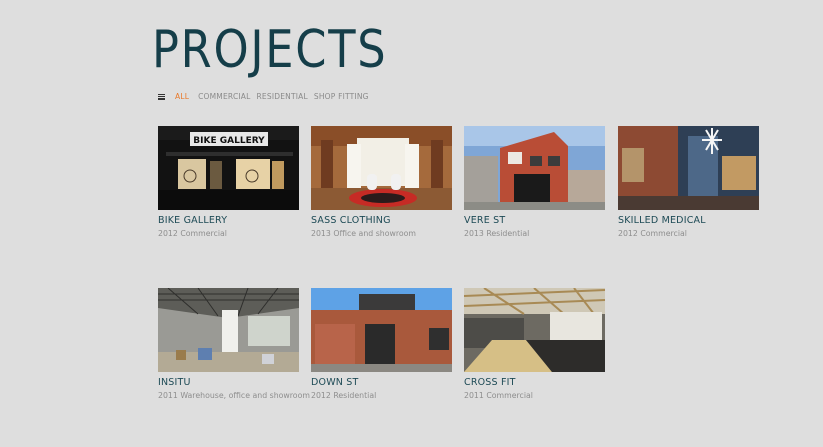 The image size is (823, 447). I want to click on page-title: PROJECTS, so click(270, 50).